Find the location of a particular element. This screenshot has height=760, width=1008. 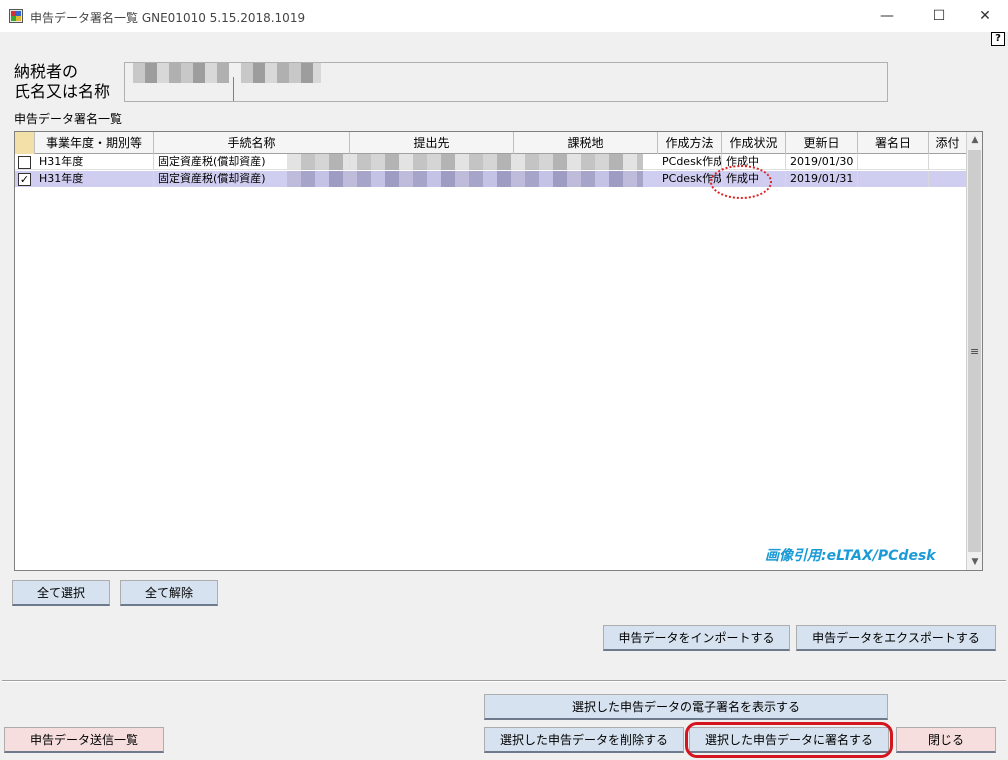

import-button: 申告データをインポートする is located at coordinates (696, 638).